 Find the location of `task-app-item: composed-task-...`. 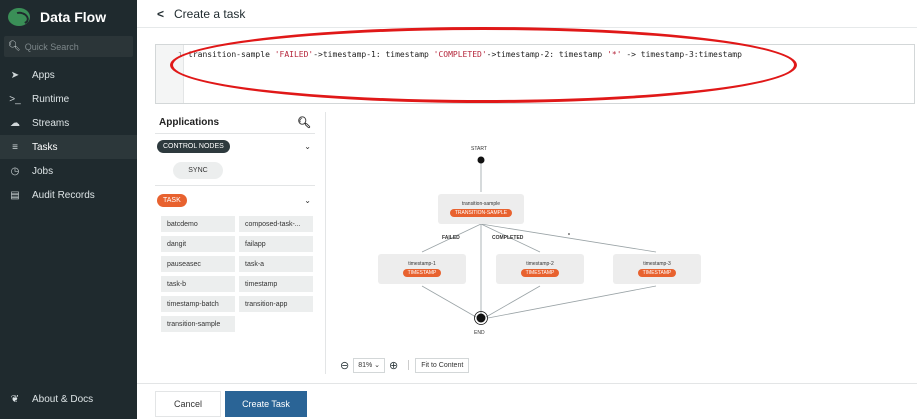

task-app-item: composed-task-... is located at coordinates (276, 224).